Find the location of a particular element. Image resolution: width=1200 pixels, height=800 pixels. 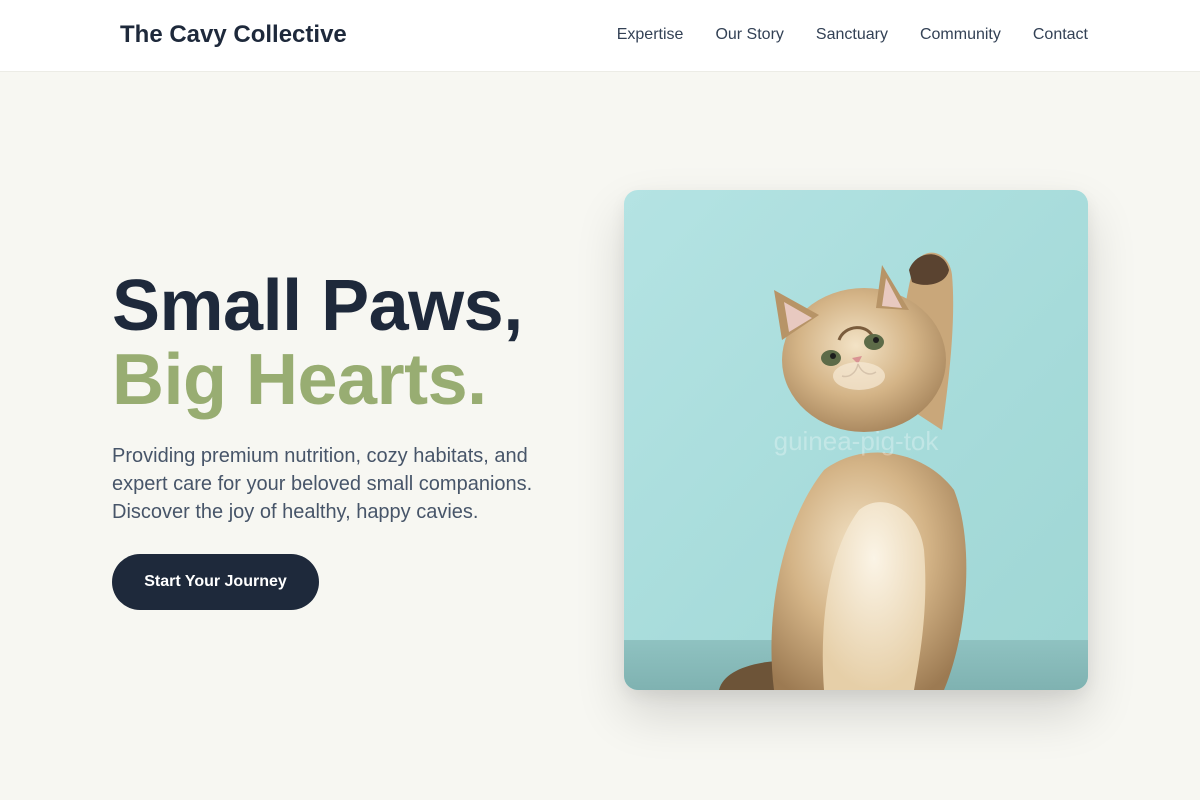

headline-line-1: Small Paws, is located at coordinates (317, 306).